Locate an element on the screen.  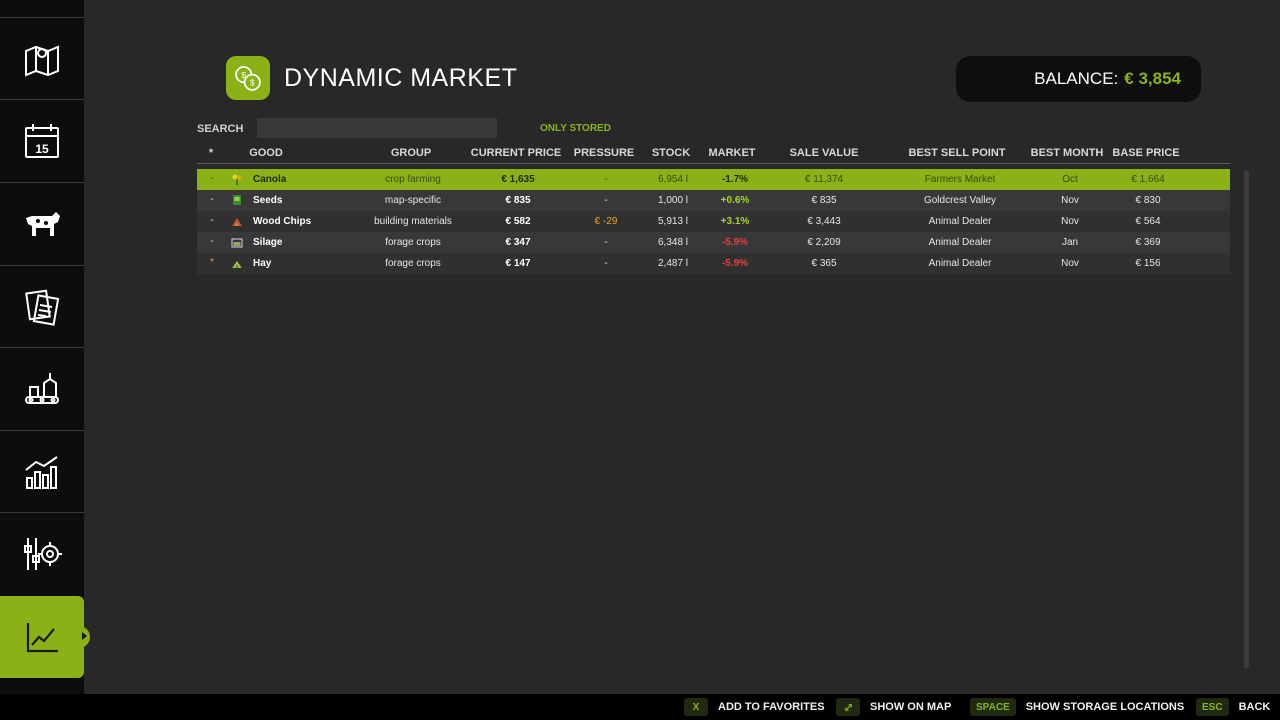
good-name: Hay is located at coordinates (262, 263).